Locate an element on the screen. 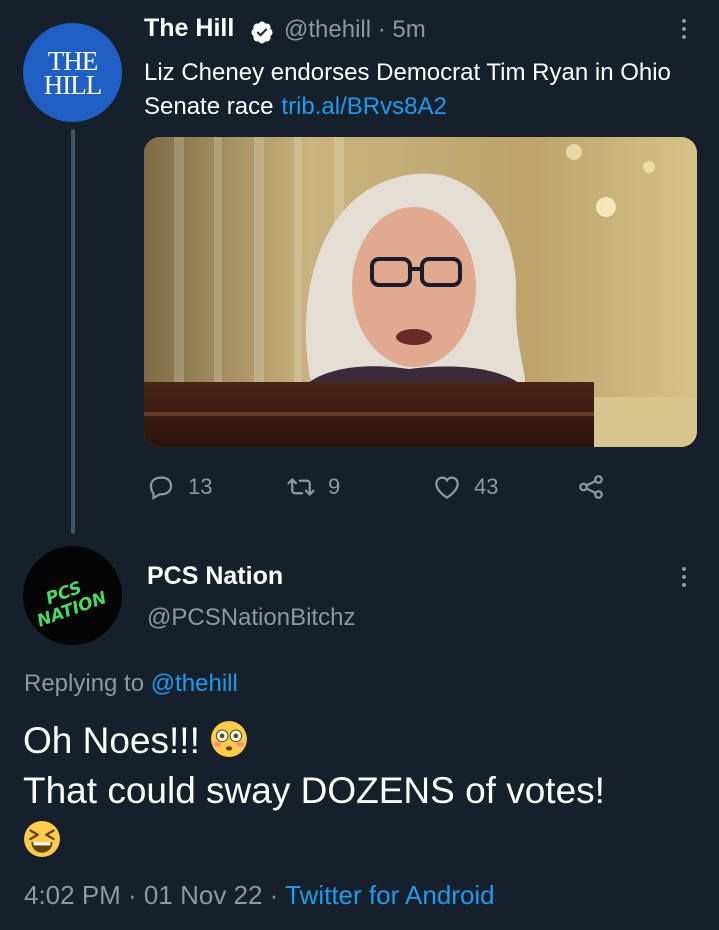 The image size is (719, 930). avatar-text-line: HILL is located at coordinates (72, 84).